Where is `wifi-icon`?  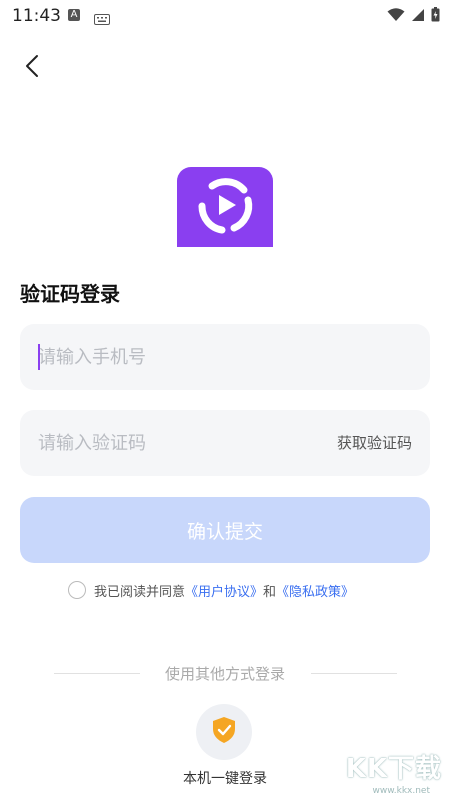 wifi-icon is located at coordinates (396, 16).